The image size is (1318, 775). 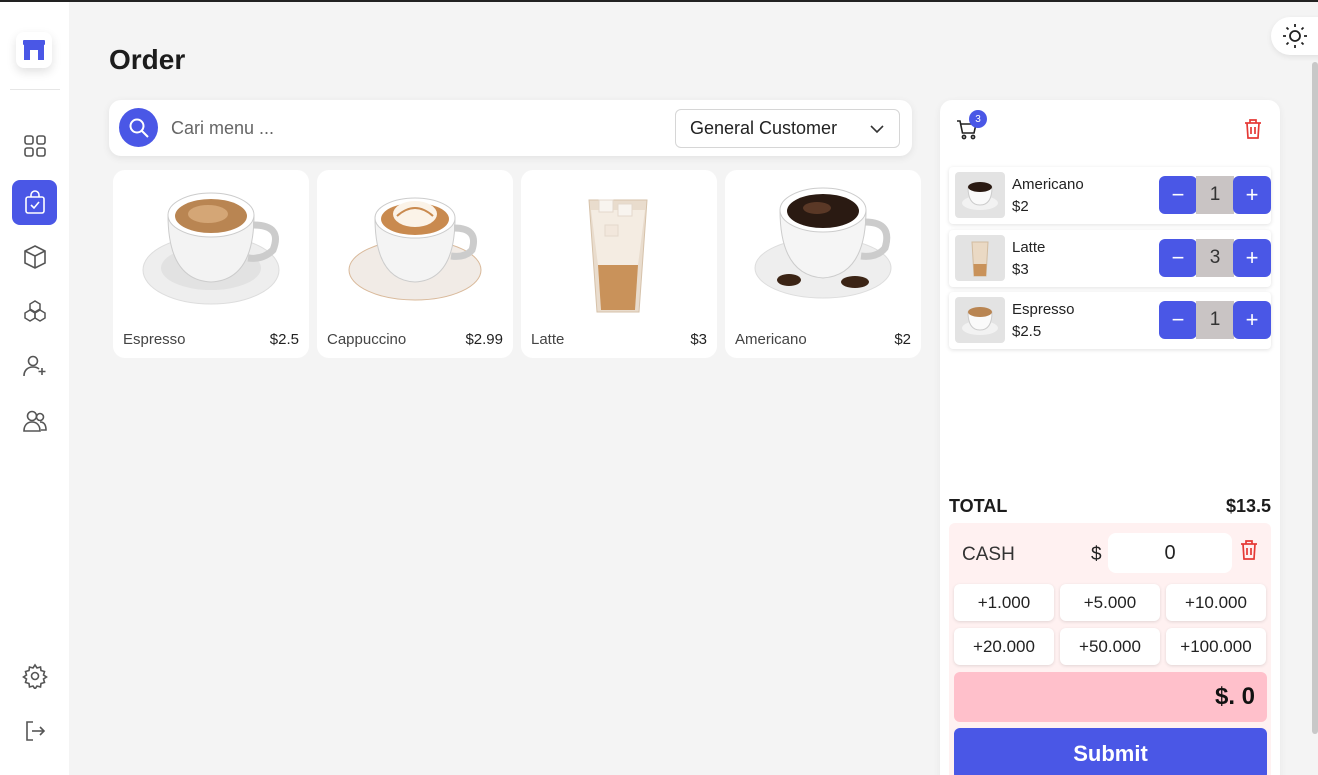 I want to click on quantity-value: 3, so click(x=1215, y=258).